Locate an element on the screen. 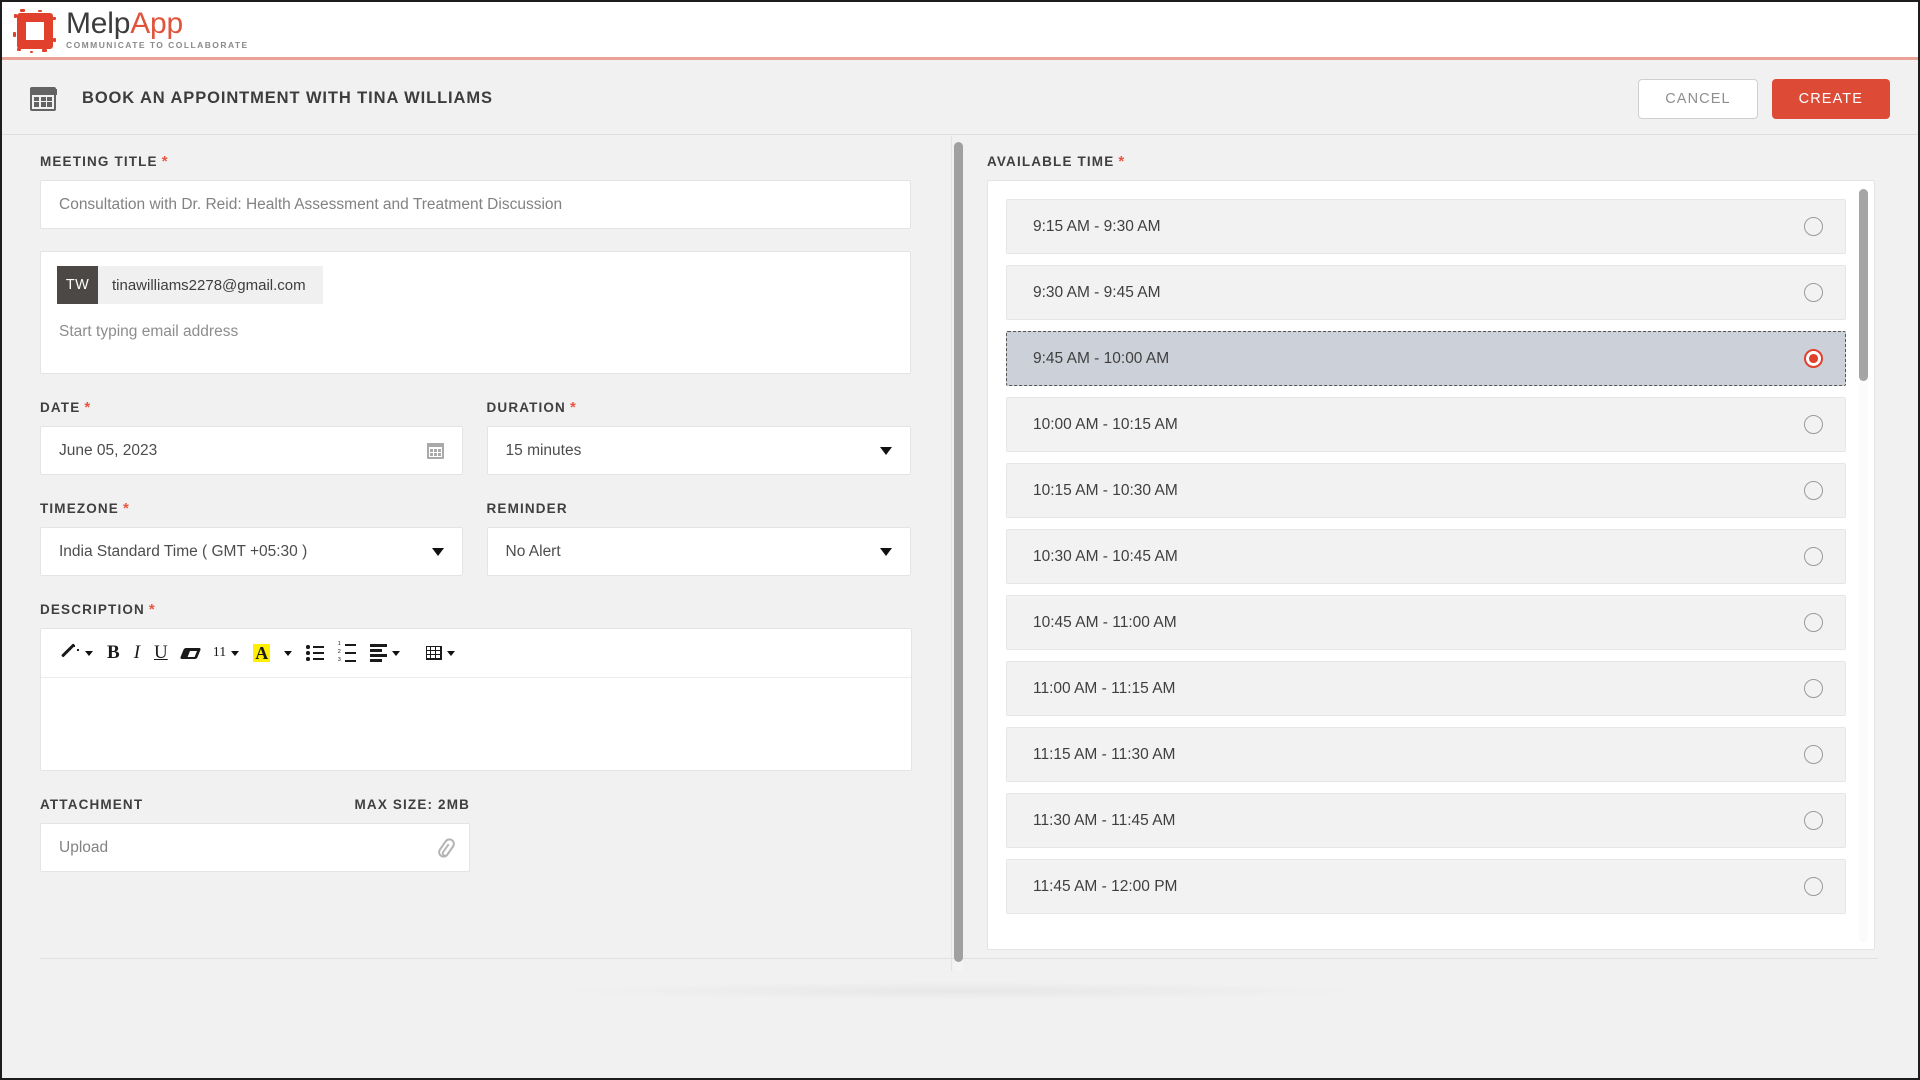 Image resolution: width=1920 pixels, height=1080 pixels. time-slot-item: 11:45 AM - 12:00 PM is located at coordinates (1426, 886).